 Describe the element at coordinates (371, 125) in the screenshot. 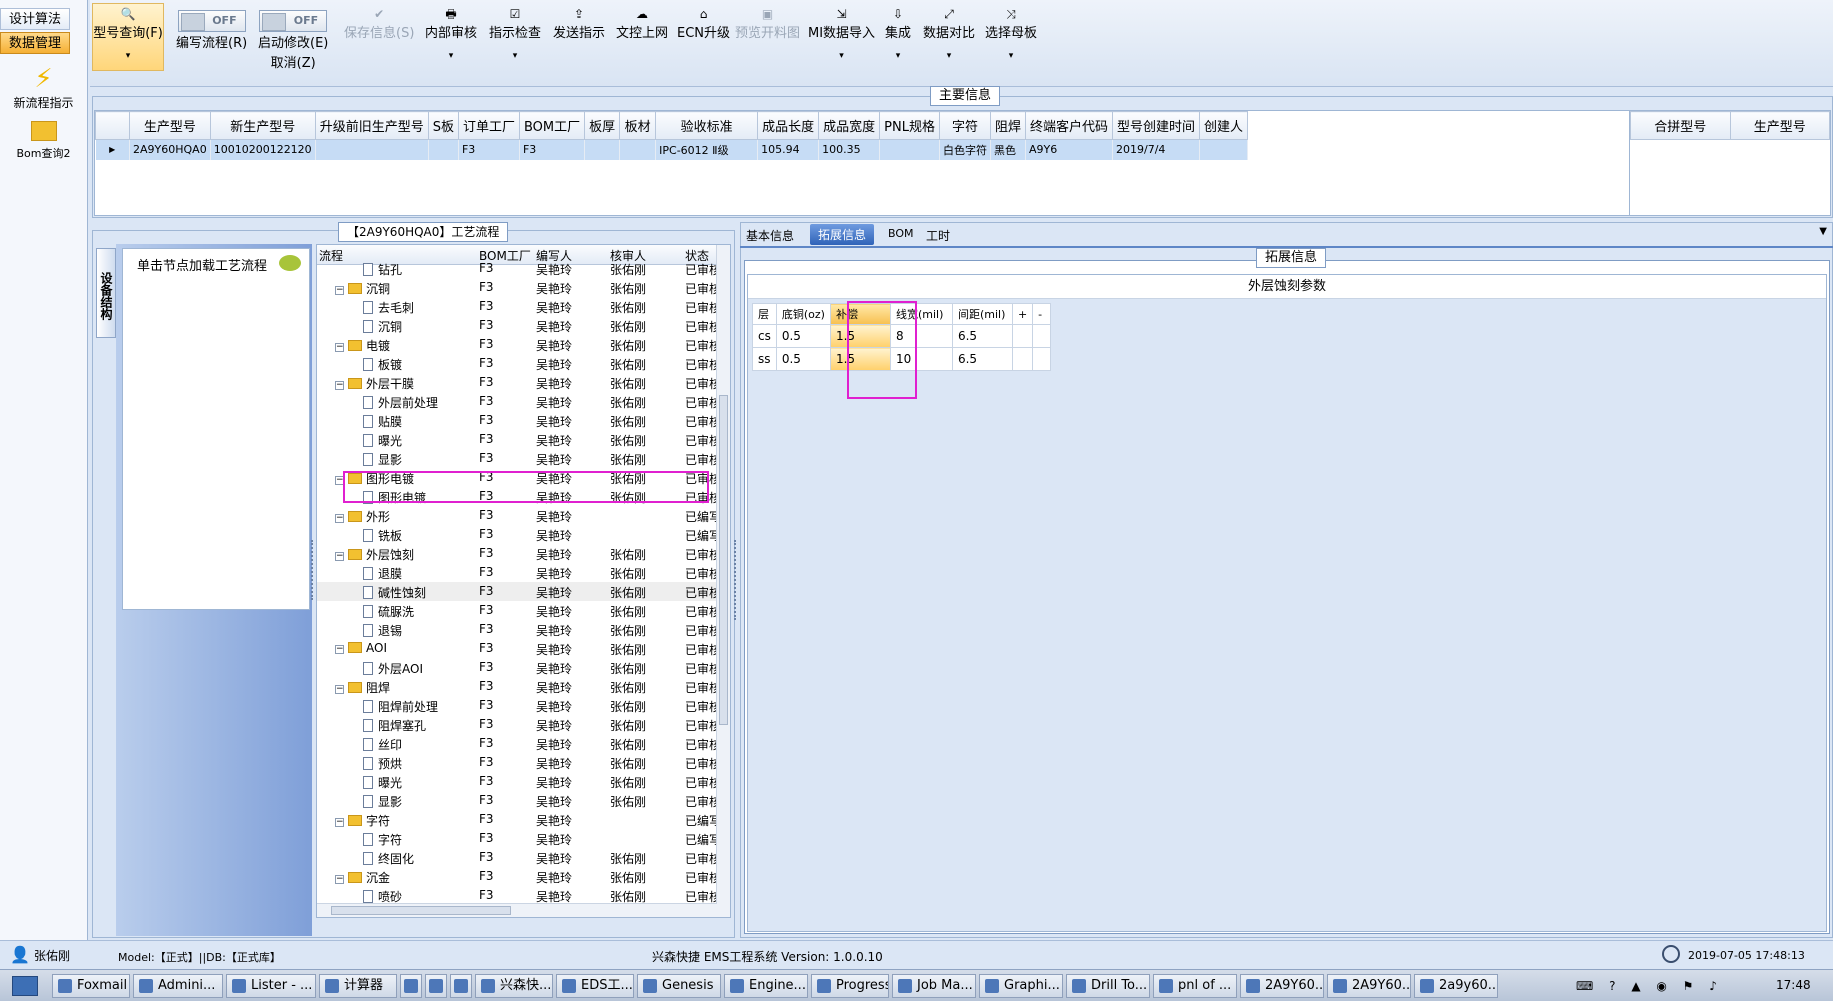

I see `col-header: 升级前旧生产型号` at that location.